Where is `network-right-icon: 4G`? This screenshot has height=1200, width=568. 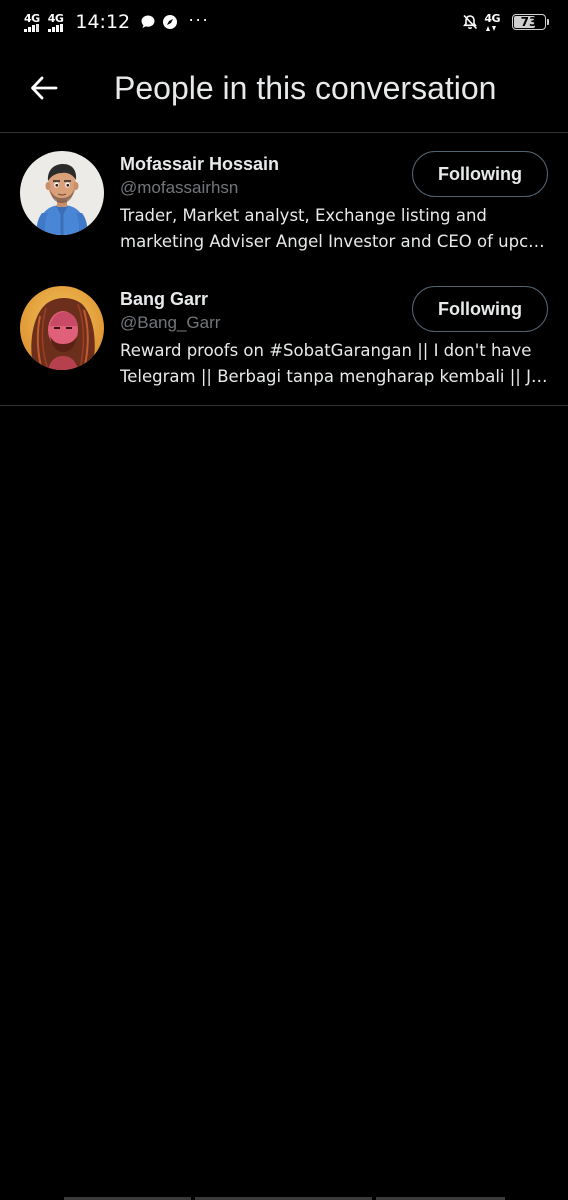
network-right-icon: 4G is located at coordinates (492, 22).